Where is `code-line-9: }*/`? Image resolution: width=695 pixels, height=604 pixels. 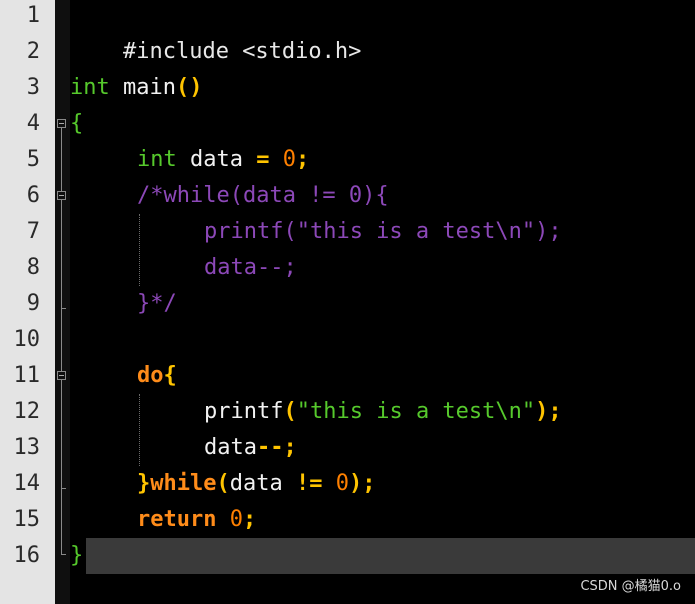
code-line-9: }*/ is located at coordinates (157, 304).